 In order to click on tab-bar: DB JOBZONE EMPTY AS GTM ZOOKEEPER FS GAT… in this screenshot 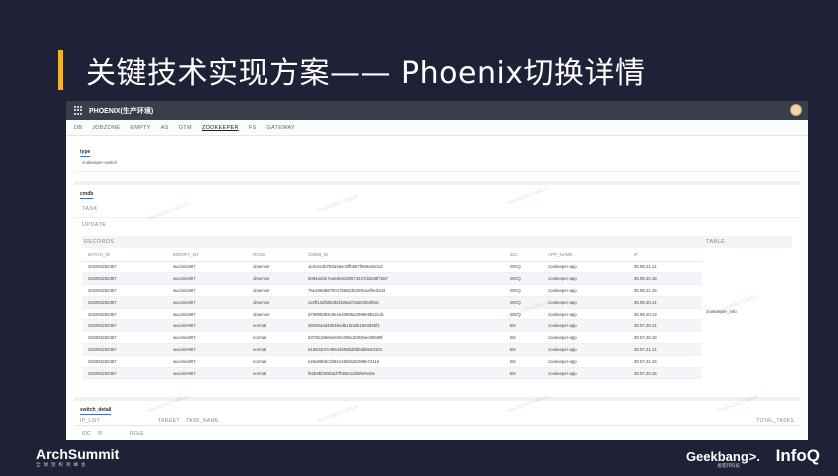, I will do `click(437, 128)`.